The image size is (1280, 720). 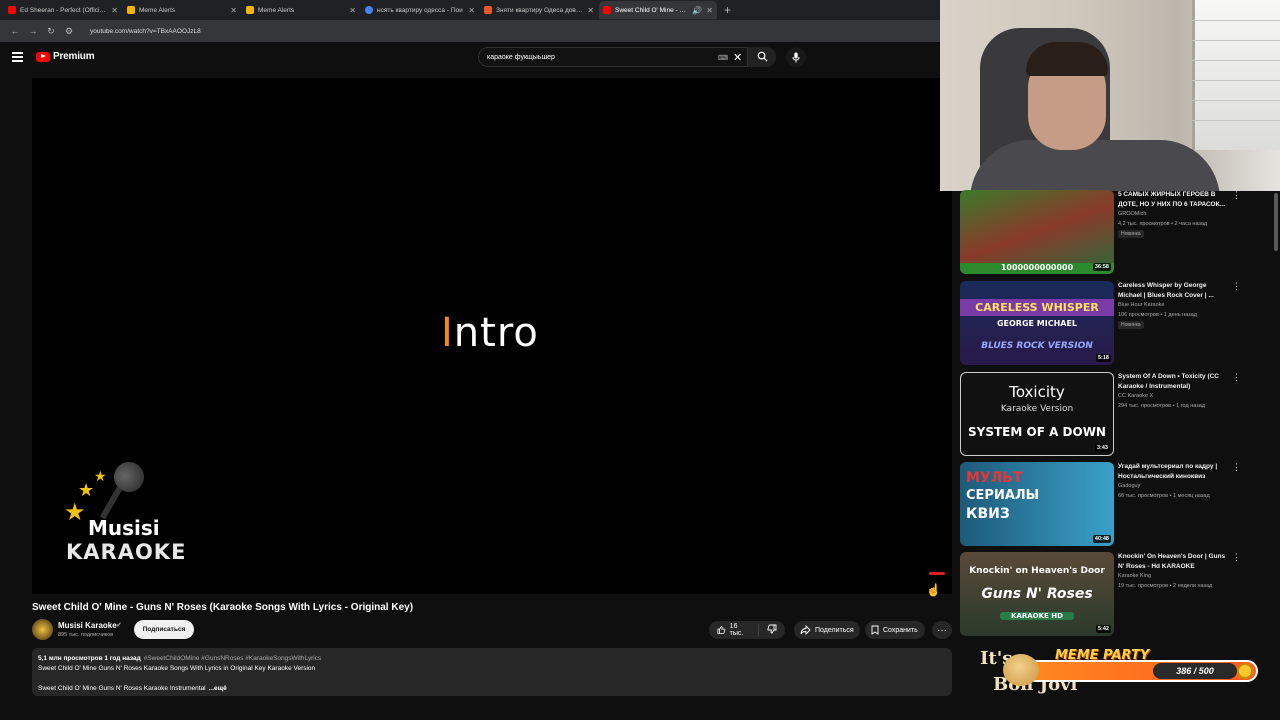 I want to click on doge-icon, so click(x=1021, y=670).